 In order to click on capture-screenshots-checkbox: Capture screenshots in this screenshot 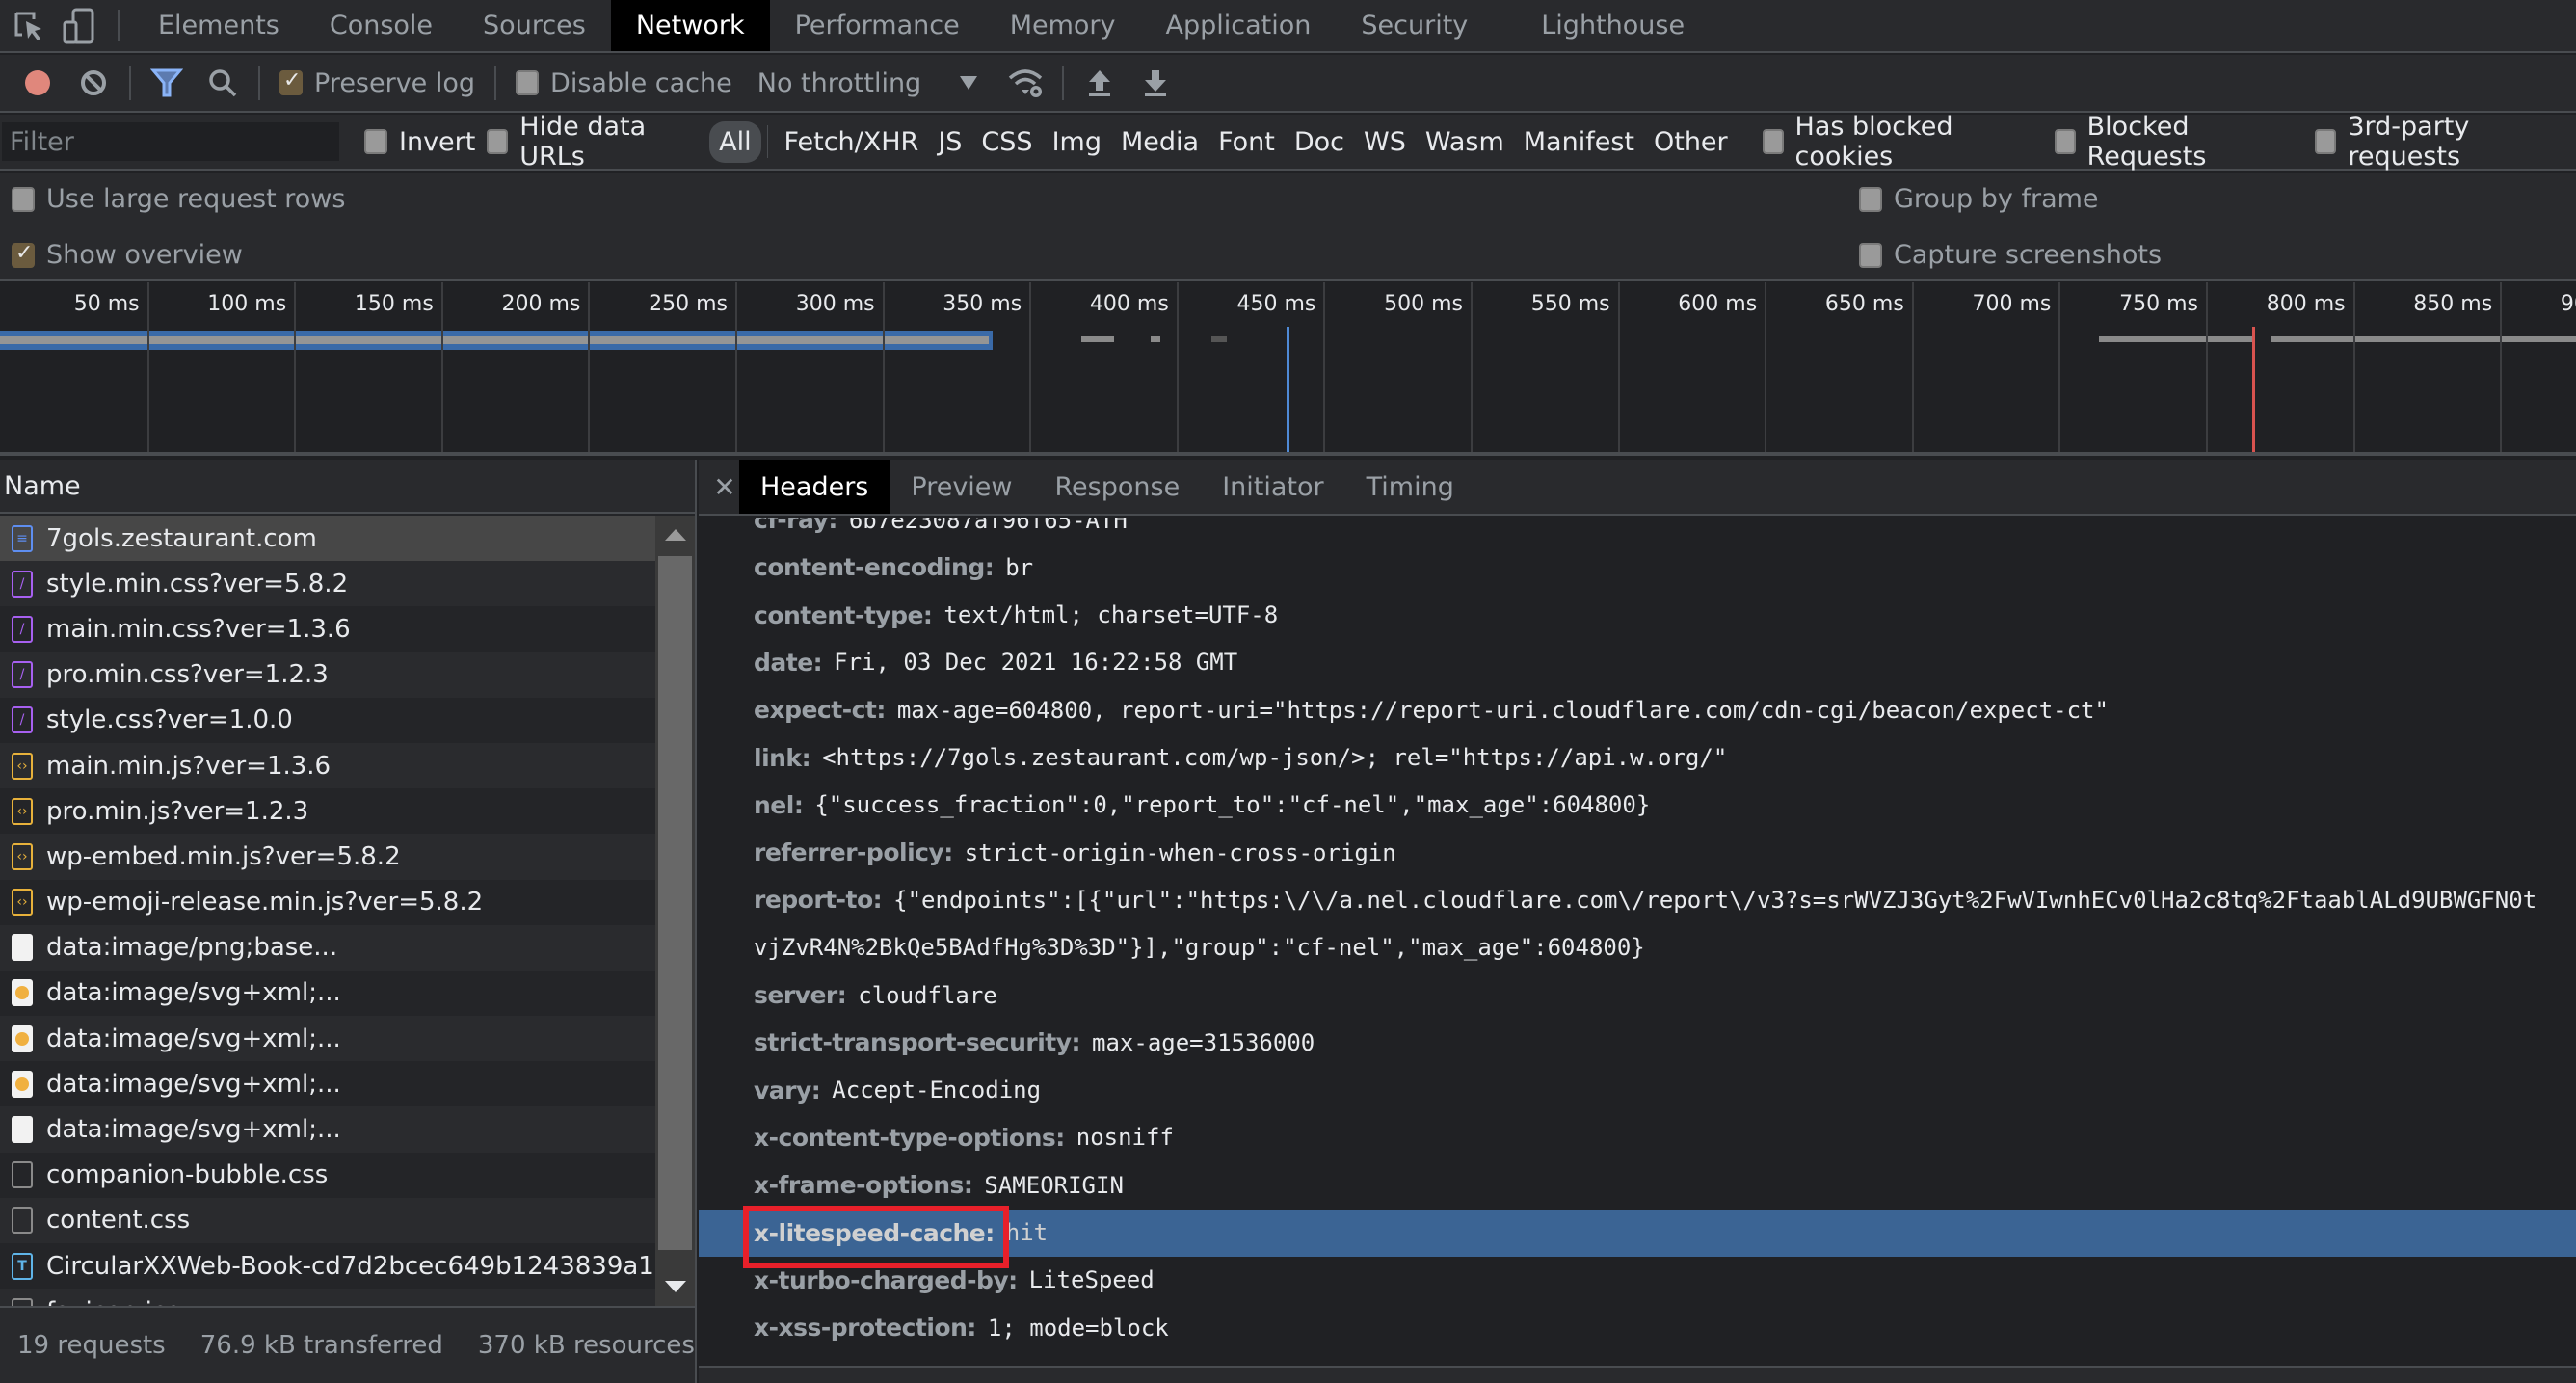, I will do `click(2011, 255)`.